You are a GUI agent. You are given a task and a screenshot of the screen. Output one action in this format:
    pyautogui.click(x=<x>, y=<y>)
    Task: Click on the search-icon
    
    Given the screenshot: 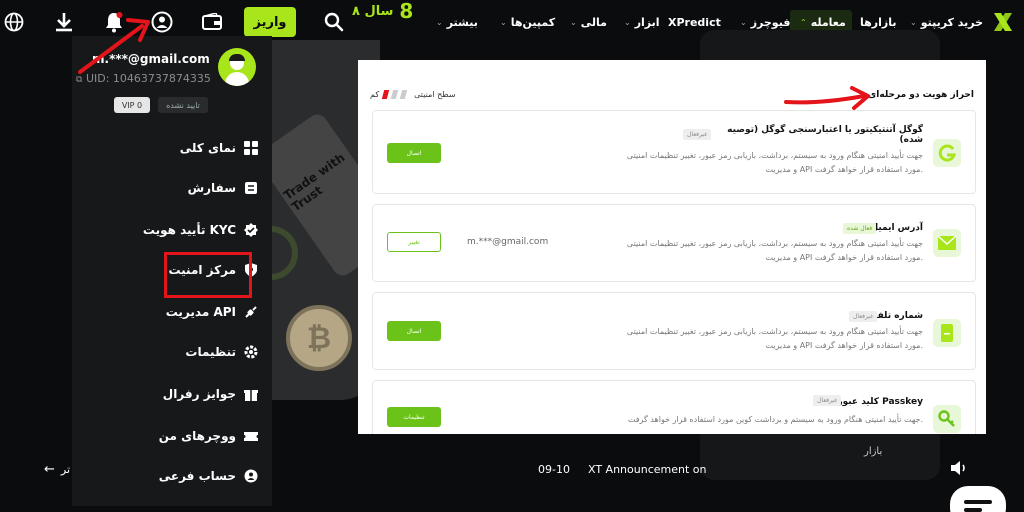 What is the action you would take?
    pyautogui.click(x=334, y=22)
    